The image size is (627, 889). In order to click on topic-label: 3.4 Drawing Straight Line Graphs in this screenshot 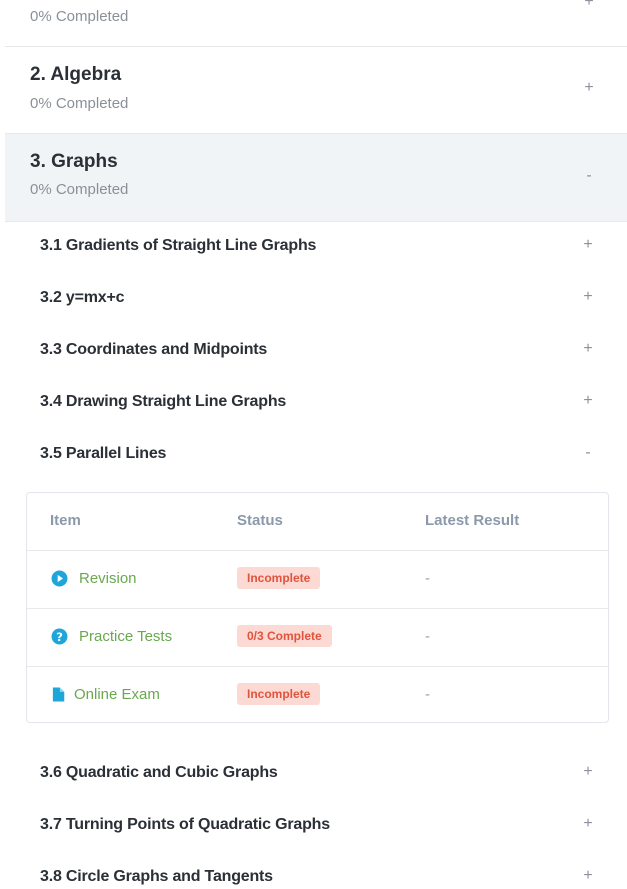, I will do `click(163, 401)`.